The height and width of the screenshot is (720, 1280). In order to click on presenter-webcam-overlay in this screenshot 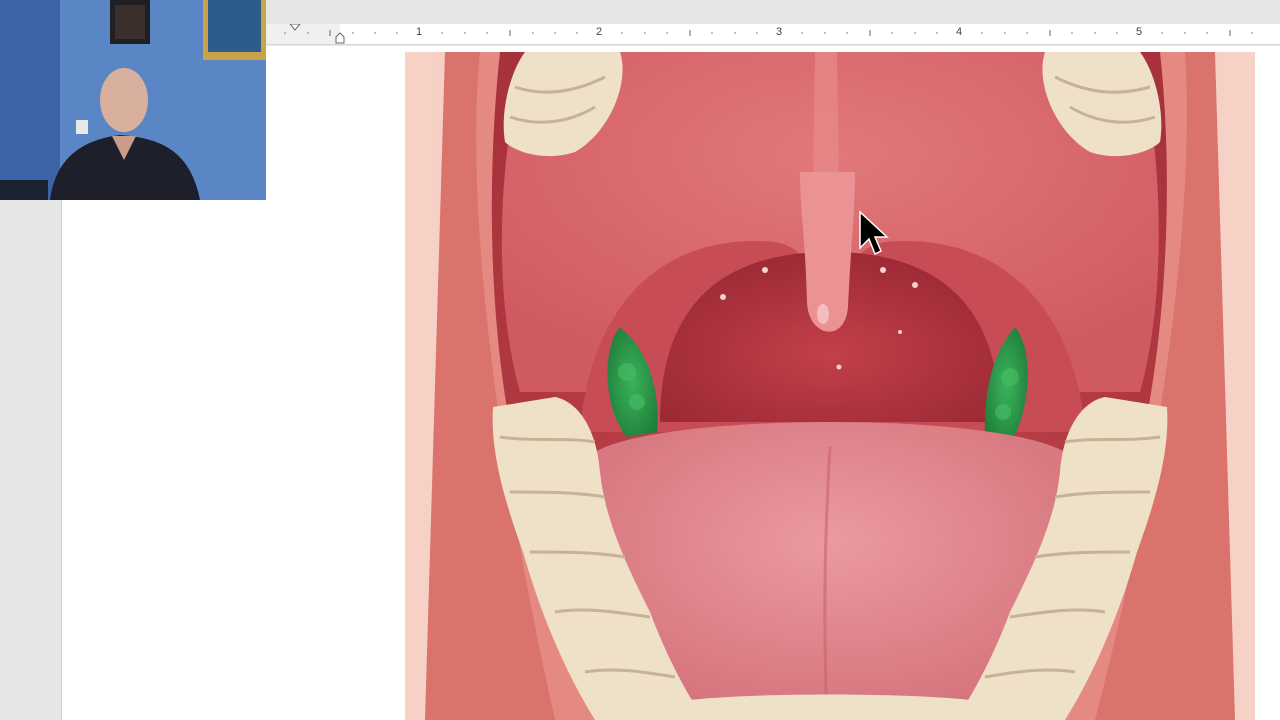, I will do `click(133, 100)`.